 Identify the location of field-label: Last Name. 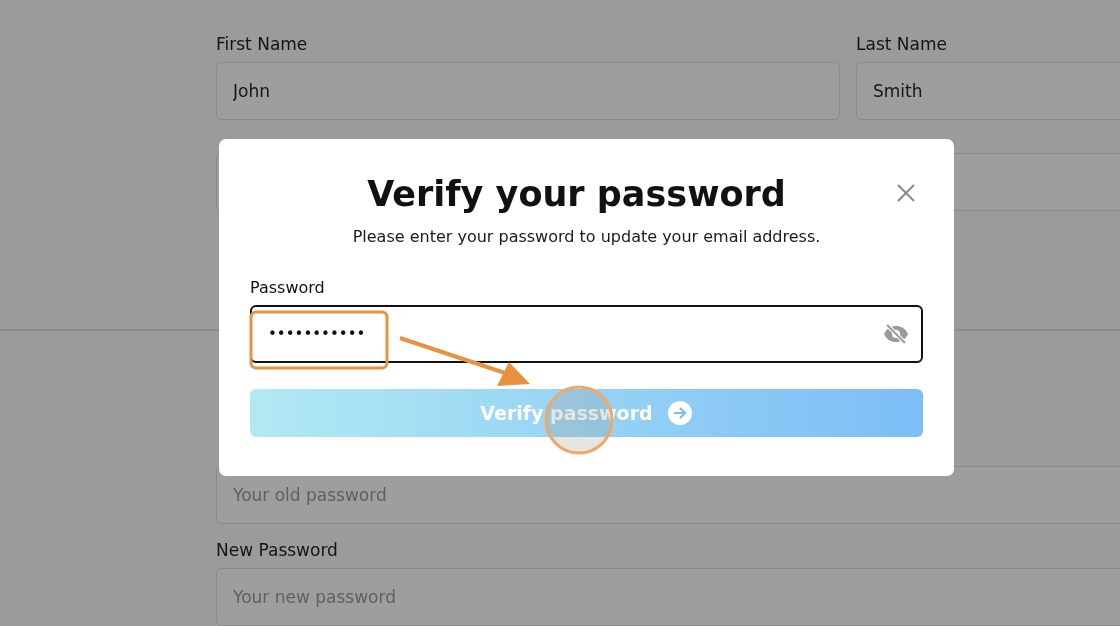
(902, 44).